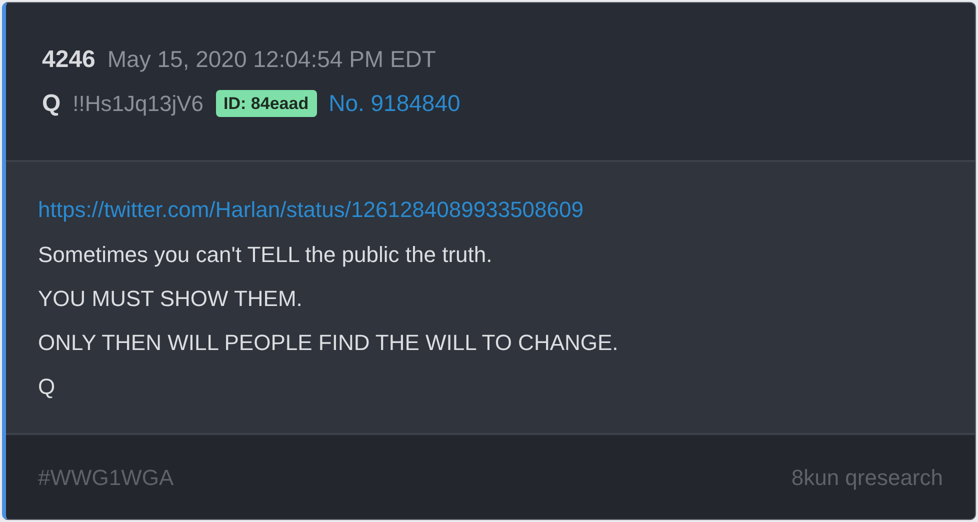 This screenshot has width=978, height=522. What do you see at coordinates (271, 59) in the screenshot?
I see `post-timestamp: May 15, 2020 12:04:54 PM EDT` at bounding box center [271, 59].